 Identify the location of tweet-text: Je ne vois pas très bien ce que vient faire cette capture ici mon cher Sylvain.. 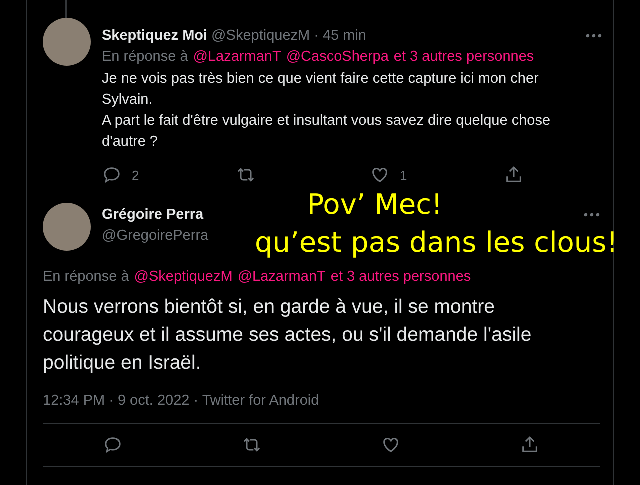
(321, 90).